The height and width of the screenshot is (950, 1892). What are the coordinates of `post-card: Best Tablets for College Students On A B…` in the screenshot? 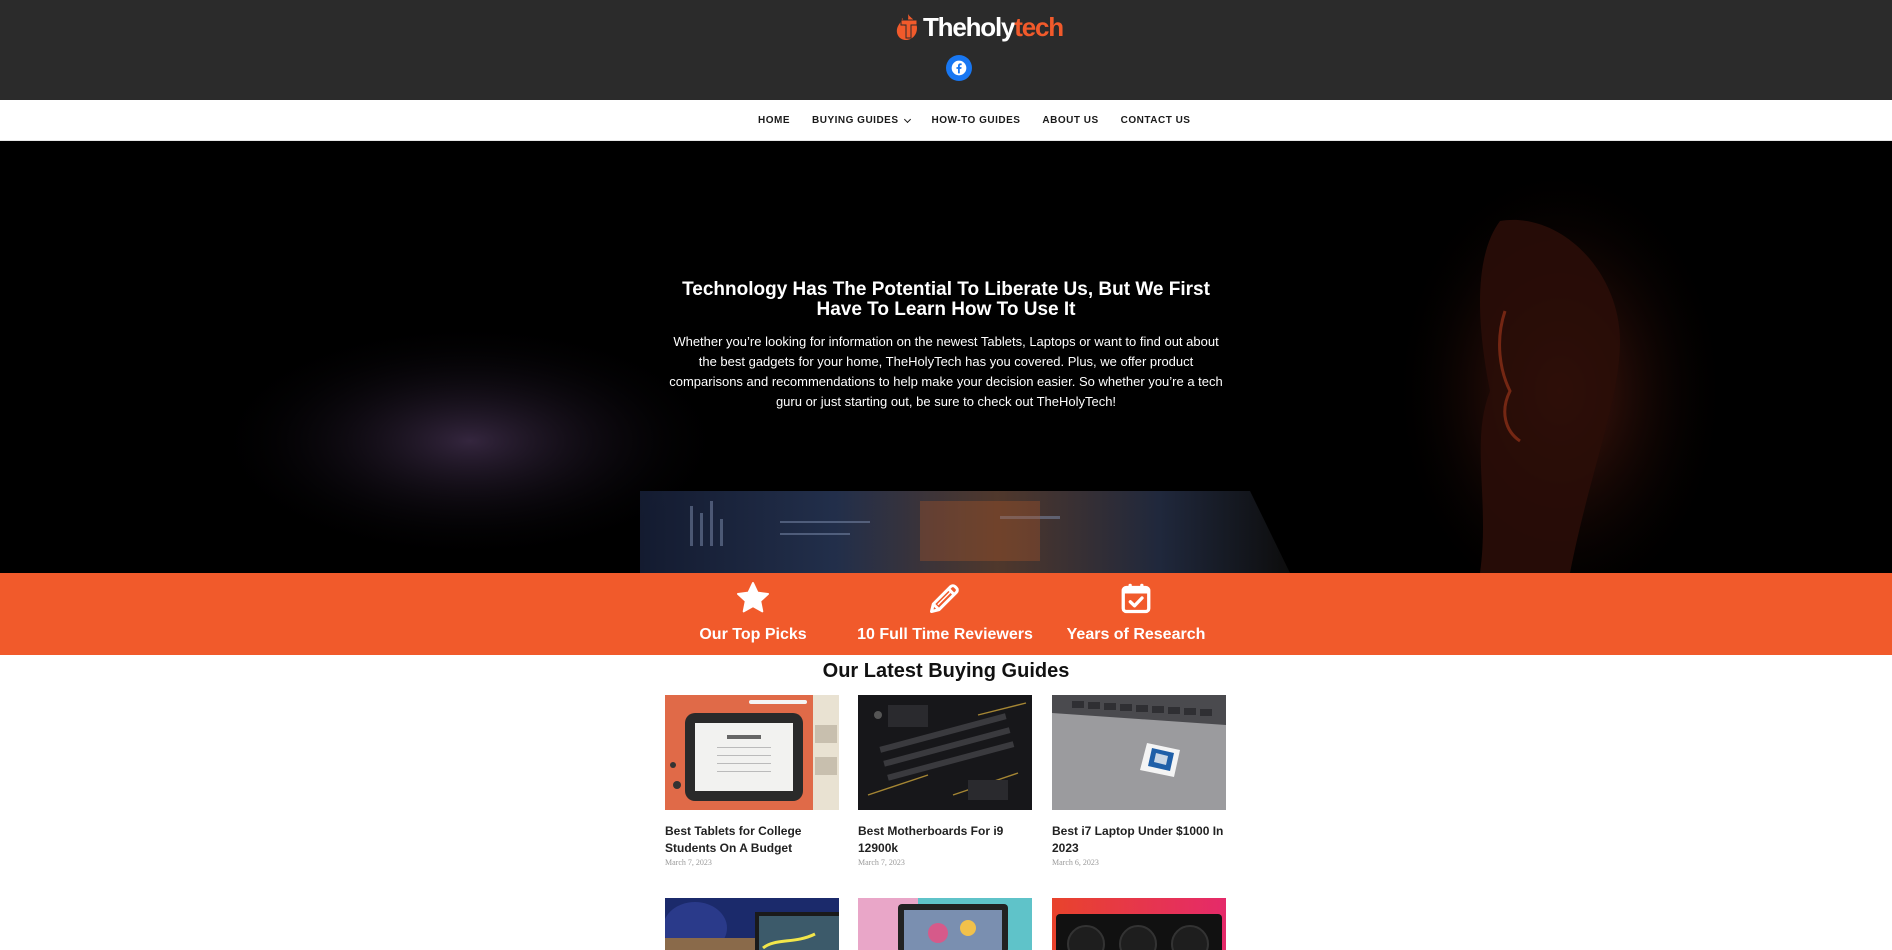 It's located at (752, 781).